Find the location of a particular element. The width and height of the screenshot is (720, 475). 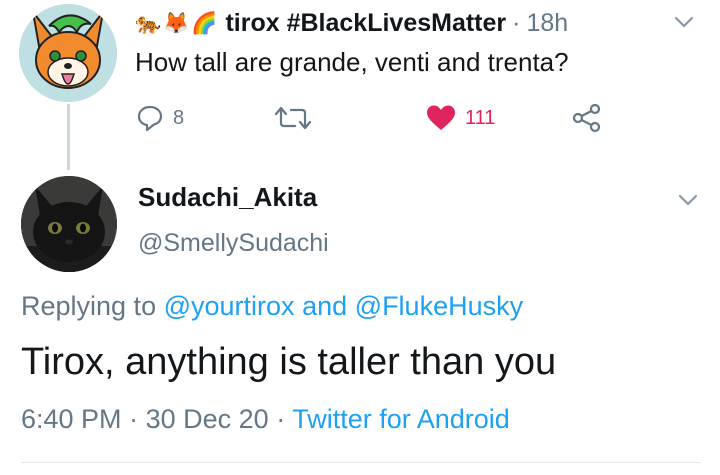

reply-action: 8 is located at coordinates (159, 118).